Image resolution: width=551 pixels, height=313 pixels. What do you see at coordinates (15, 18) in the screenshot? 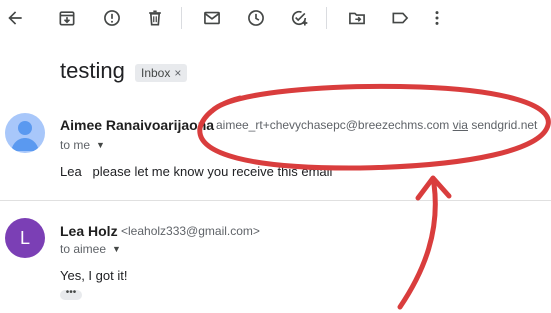
I see `back-arrow-icon` at bounding box center [15, 18].